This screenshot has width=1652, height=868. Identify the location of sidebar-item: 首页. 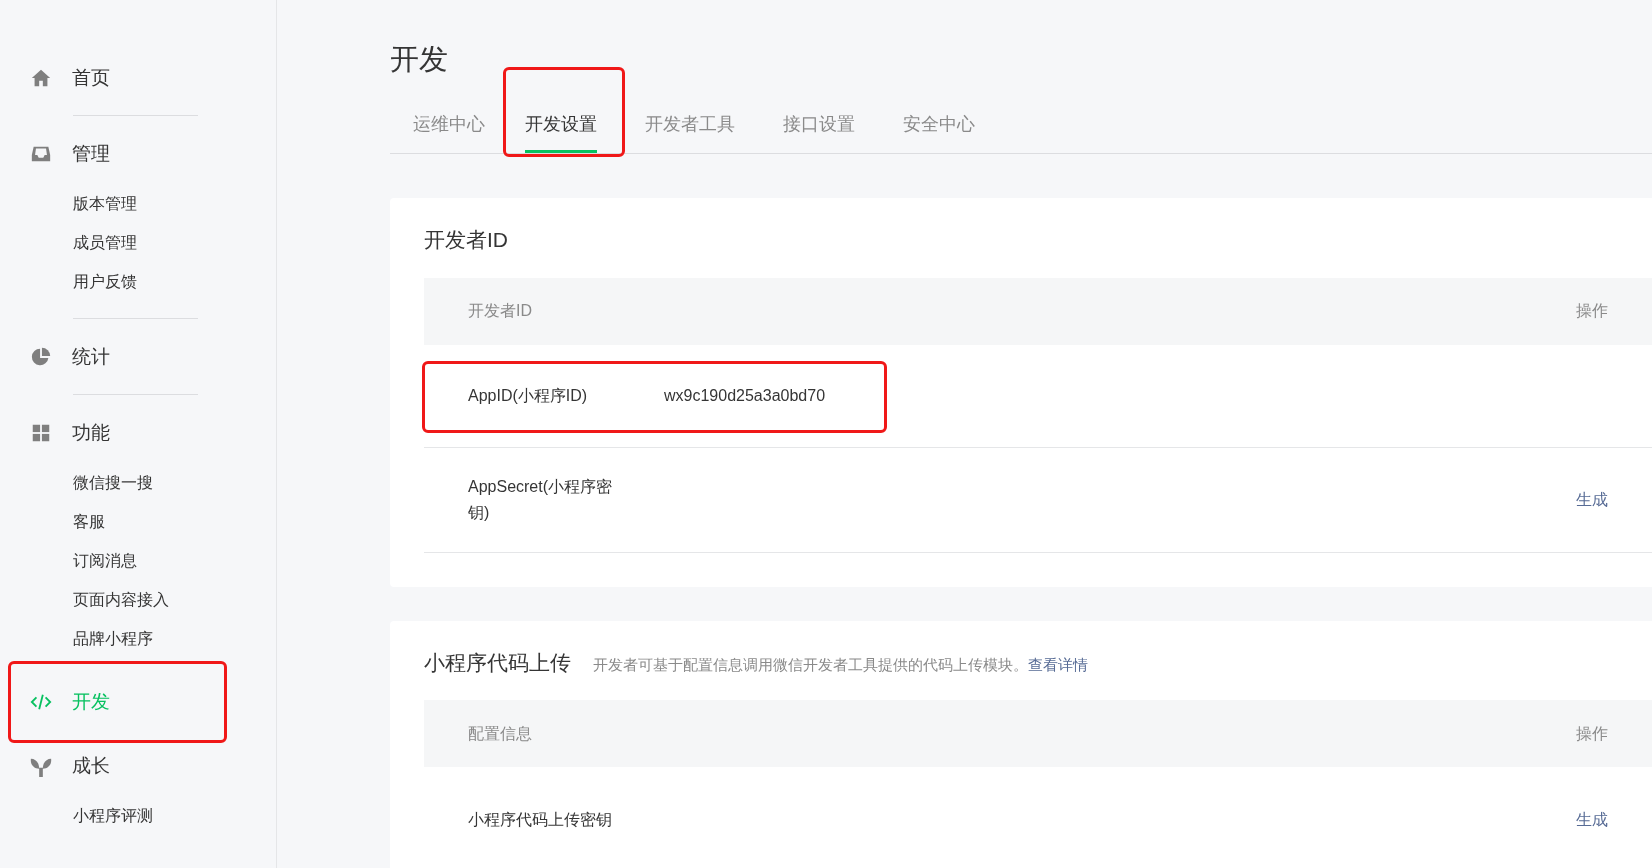
(138, 78).